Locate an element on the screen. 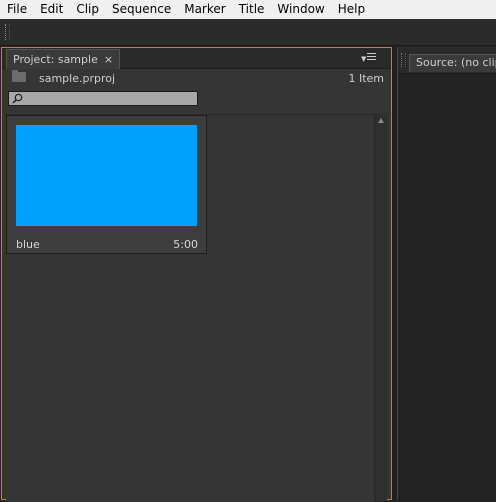 This screenshot has height=502, width=496. source-panel-tabbar: Source: (no clips) is located at coordinates (447, 60).